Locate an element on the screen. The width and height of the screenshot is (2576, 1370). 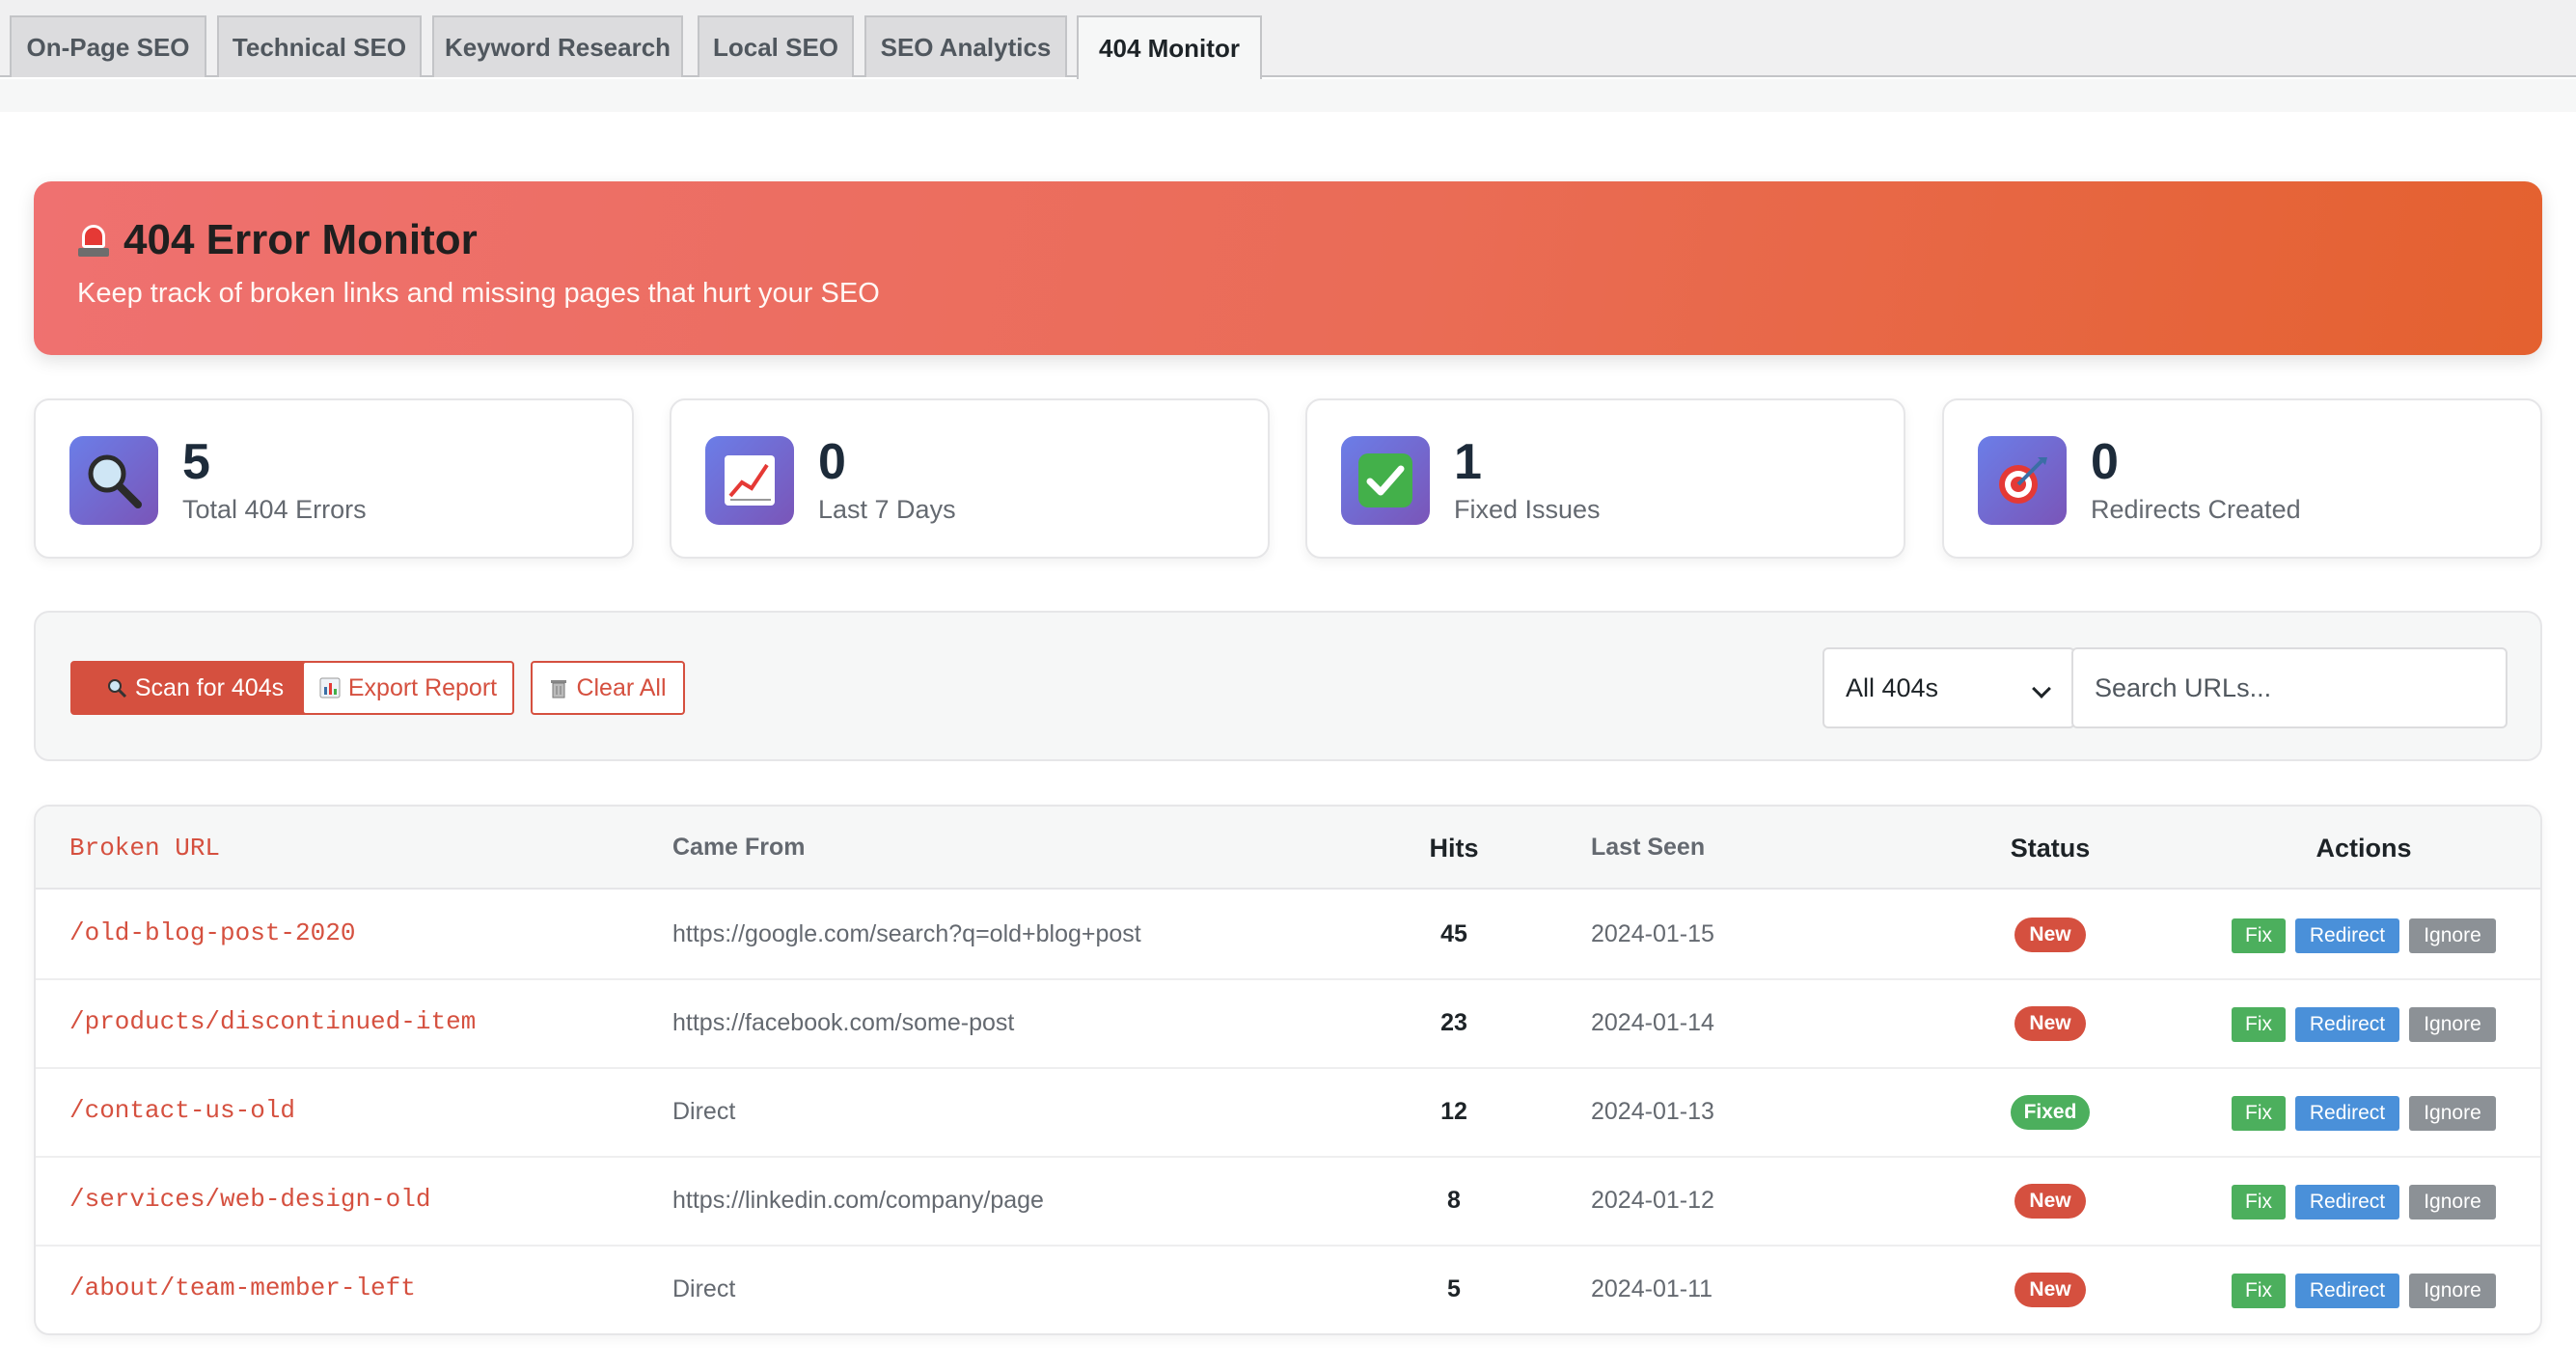
scan-button: Scan for 404s is located at coordinates (195, 688).